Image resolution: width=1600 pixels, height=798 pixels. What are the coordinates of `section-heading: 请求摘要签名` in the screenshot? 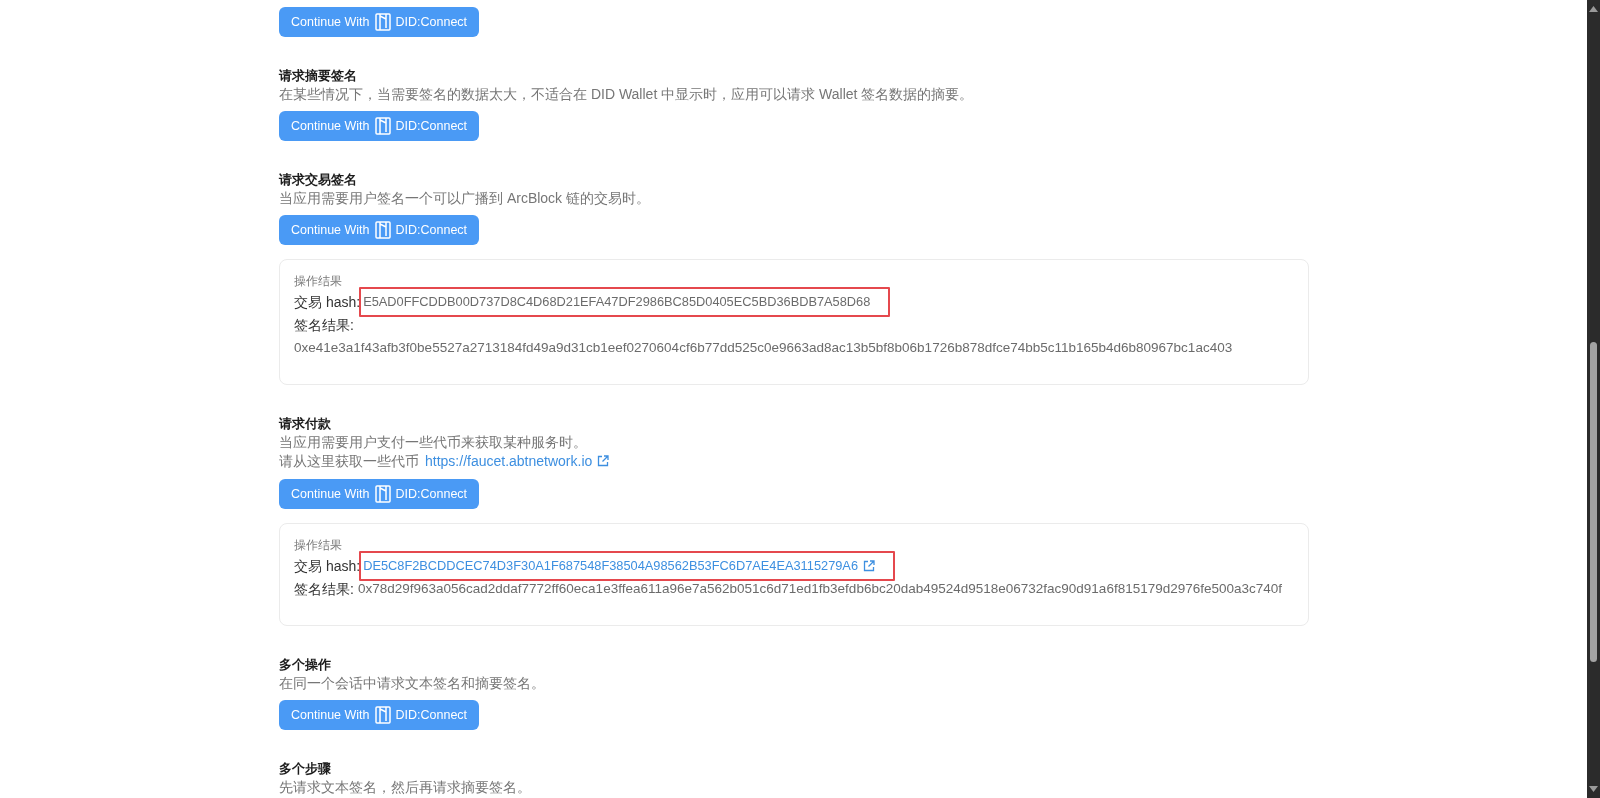 It's located at (318, 76).